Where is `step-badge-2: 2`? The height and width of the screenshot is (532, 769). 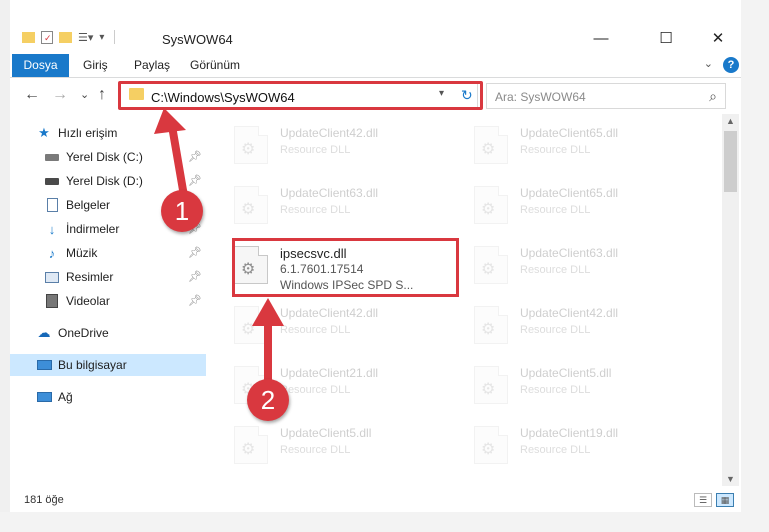 step-badge-2: 2 is located at coordinates (268, 400).